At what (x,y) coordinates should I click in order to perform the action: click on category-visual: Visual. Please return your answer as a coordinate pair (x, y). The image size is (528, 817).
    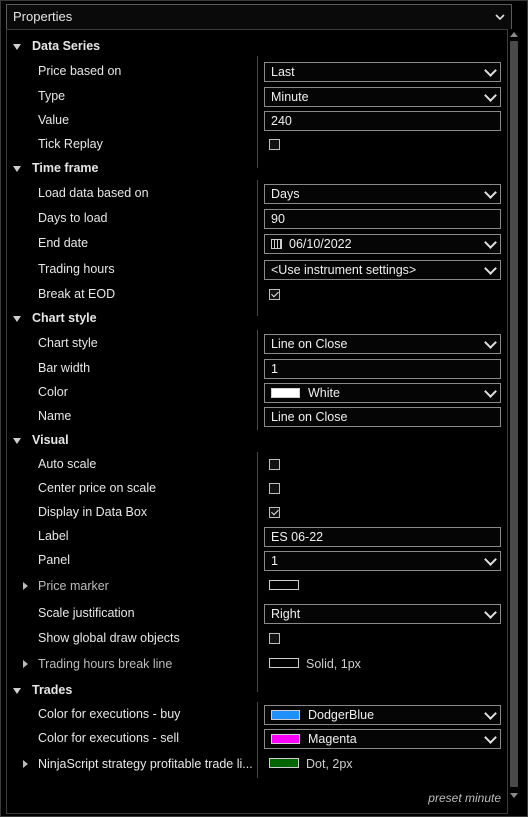
    Looking at the image, I should click on (257, 441).